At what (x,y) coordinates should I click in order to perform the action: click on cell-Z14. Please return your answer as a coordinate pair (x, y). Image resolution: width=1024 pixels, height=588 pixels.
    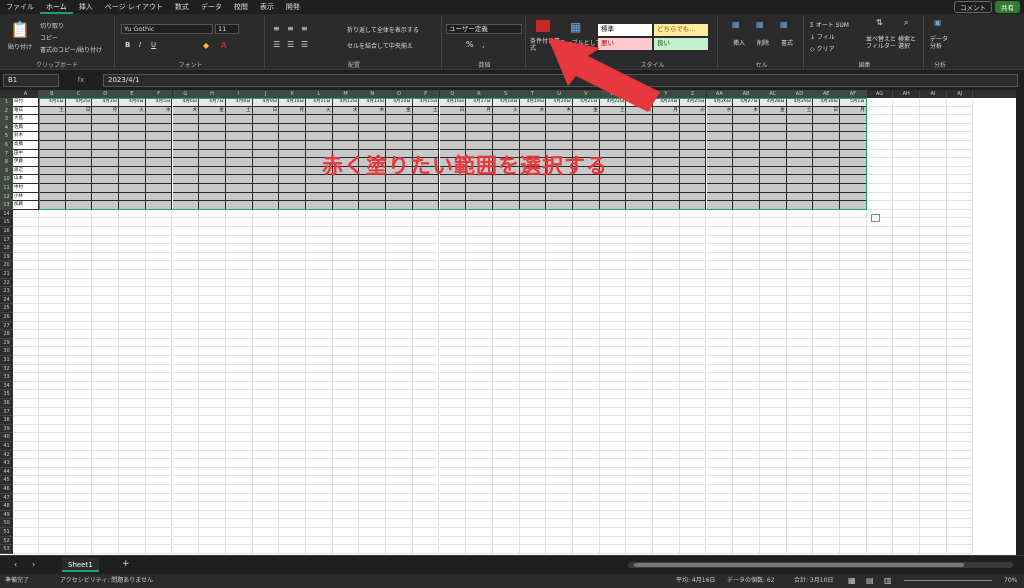
    Looking at the image, I should click on (693, 214).